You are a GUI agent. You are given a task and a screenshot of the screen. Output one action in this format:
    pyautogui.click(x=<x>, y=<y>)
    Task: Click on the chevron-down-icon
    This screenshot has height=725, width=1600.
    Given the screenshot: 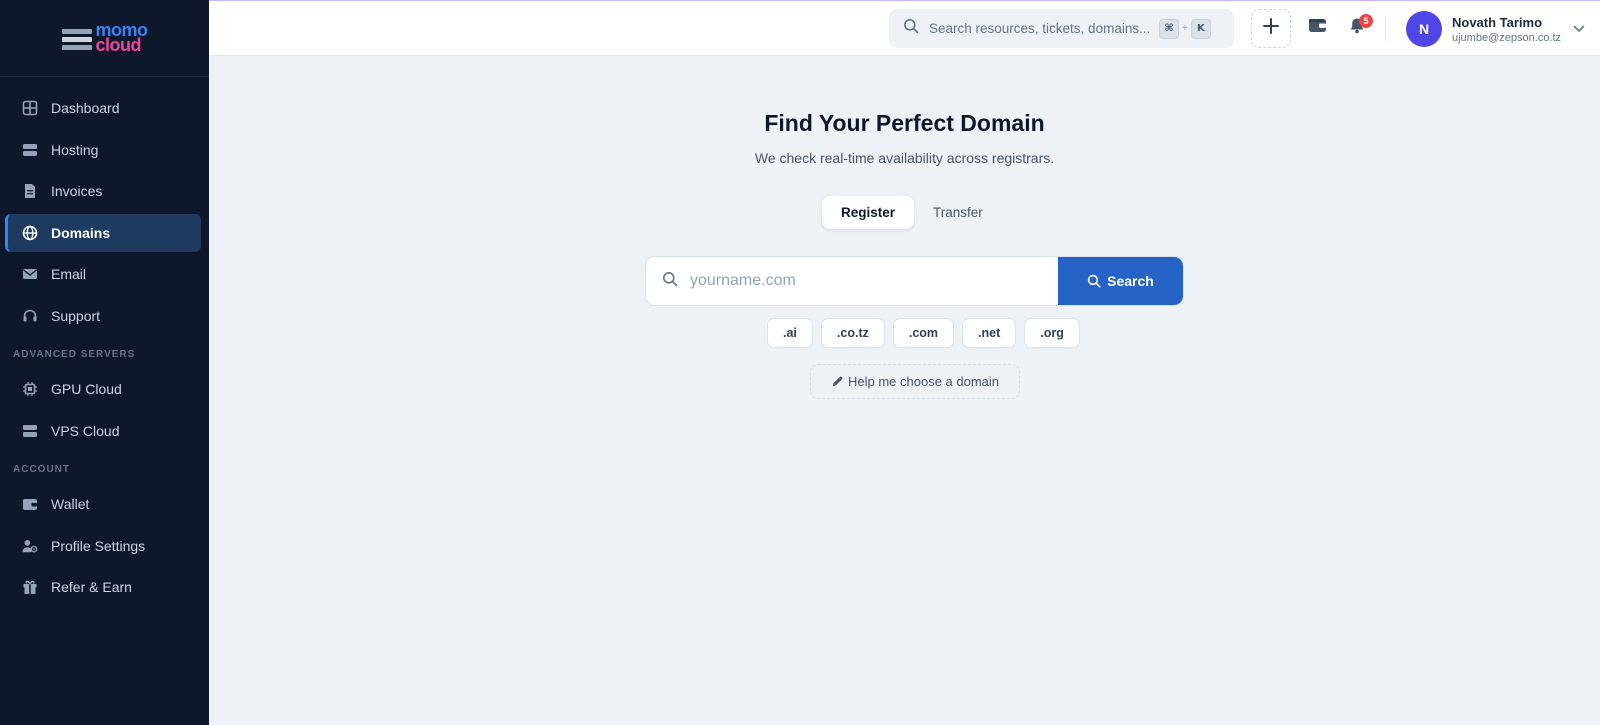 What is the action you would take?
    pyautogui.click(x=1579, y=29)
    